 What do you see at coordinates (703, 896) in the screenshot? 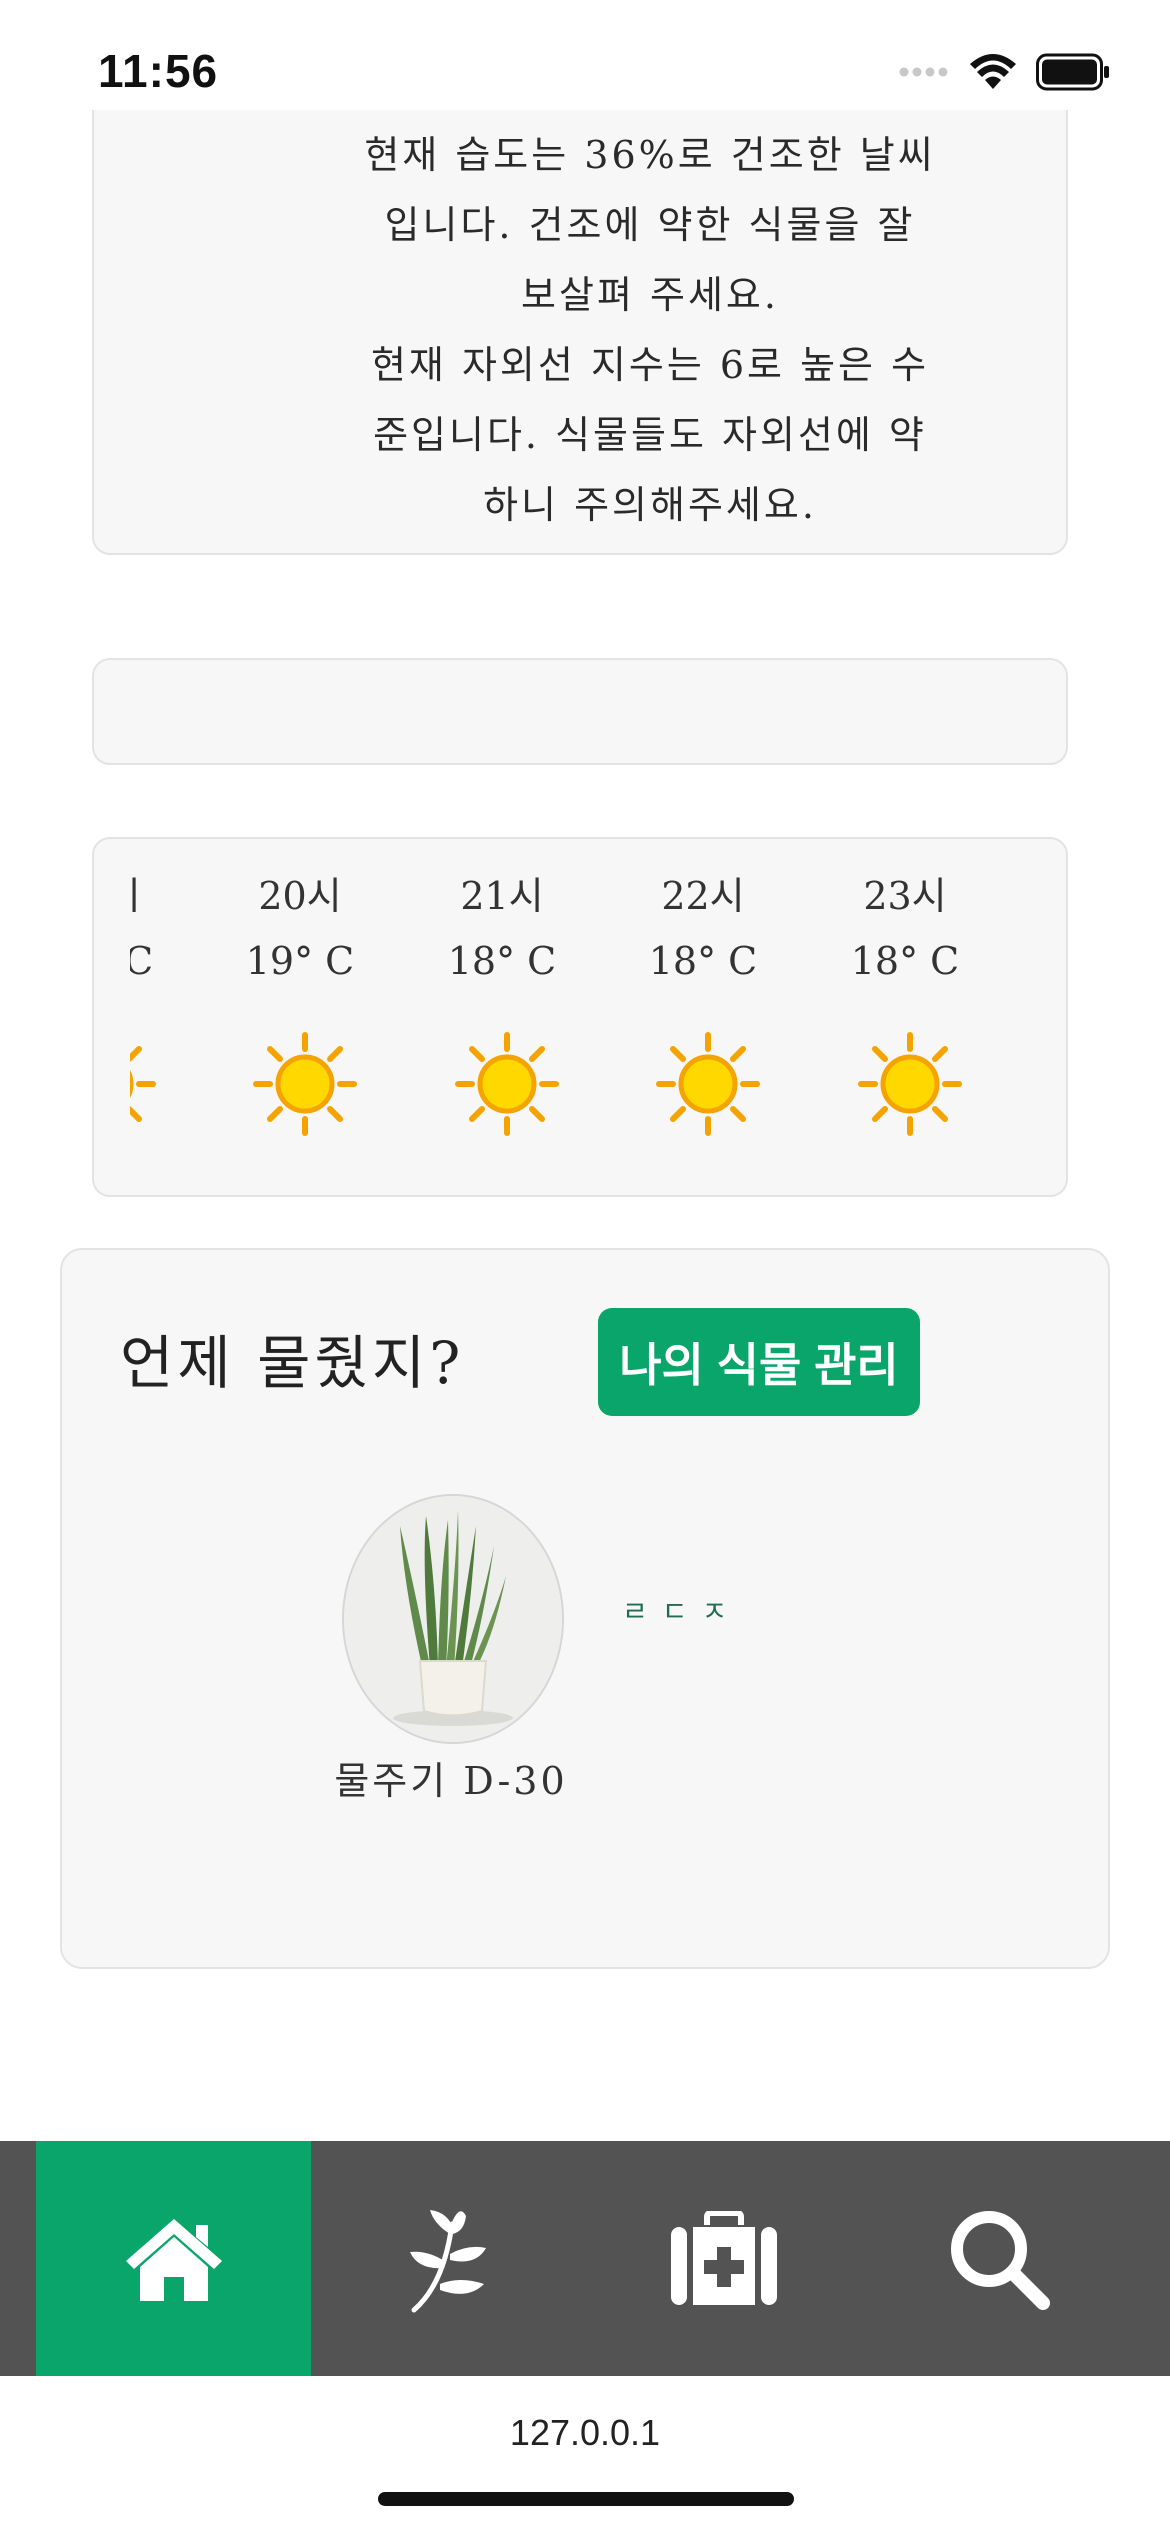
I see `forecast-time: 22시` at bounding box center [703, 896].